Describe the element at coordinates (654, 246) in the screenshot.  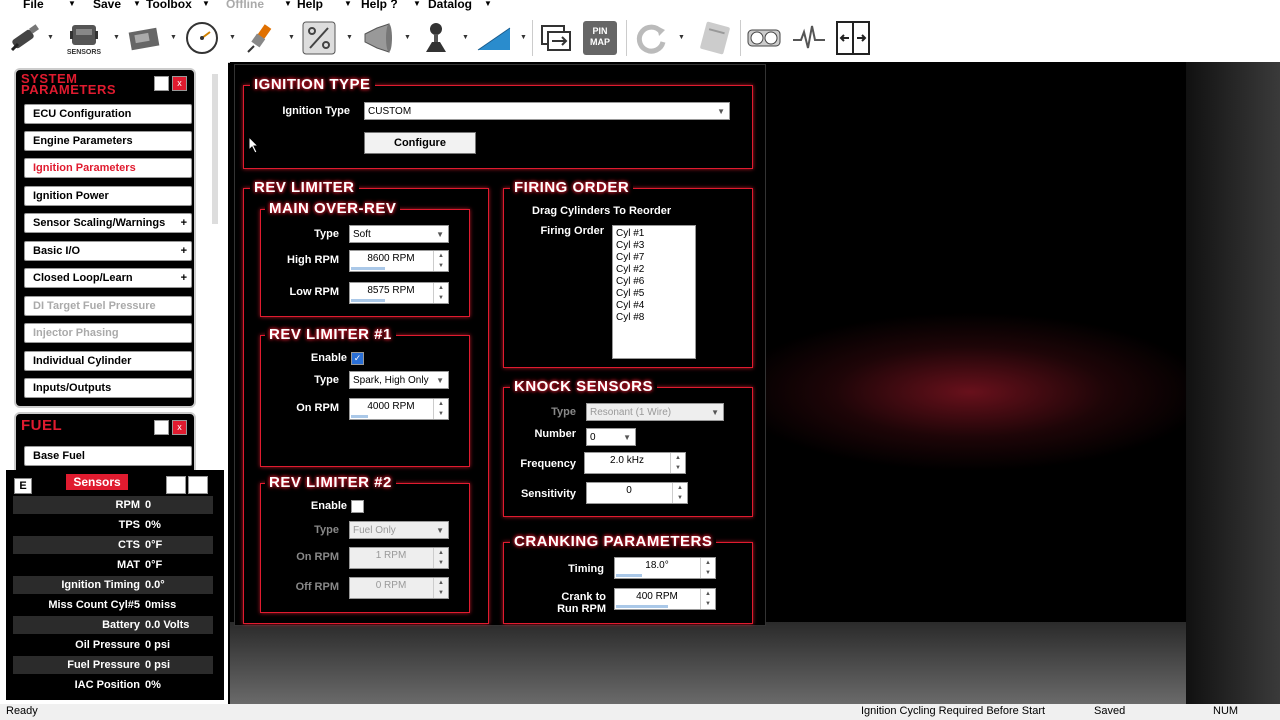
I see `list-item: Cyl #3` at that location.